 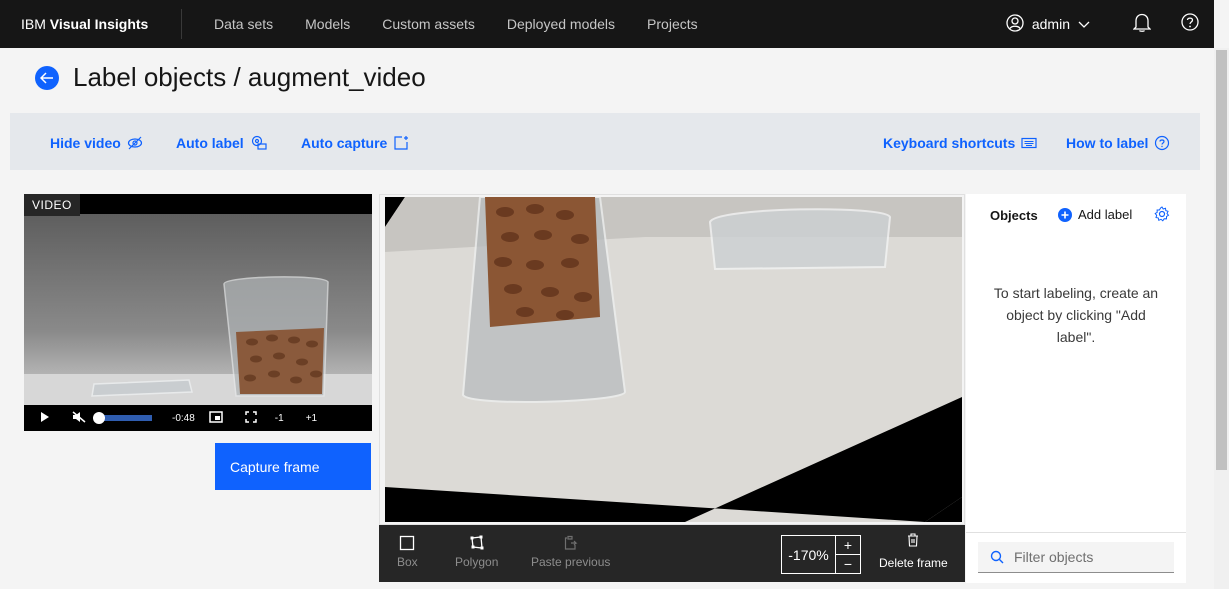 I want to click on keyboard-shortcuts-text: Keyboard shortcuts, so click(x=949, y=143).